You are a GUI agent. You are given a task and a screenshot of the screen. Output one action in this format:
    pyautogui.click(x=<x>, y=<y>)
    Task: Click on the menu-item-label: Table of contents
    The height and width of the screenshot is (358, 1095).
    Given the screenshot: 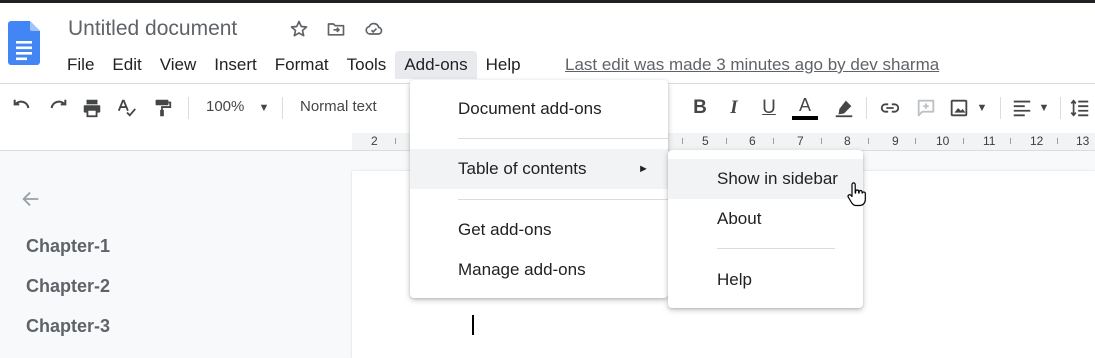 What is the action you would take?
    pyautogui.click(x=522, y=168)
    